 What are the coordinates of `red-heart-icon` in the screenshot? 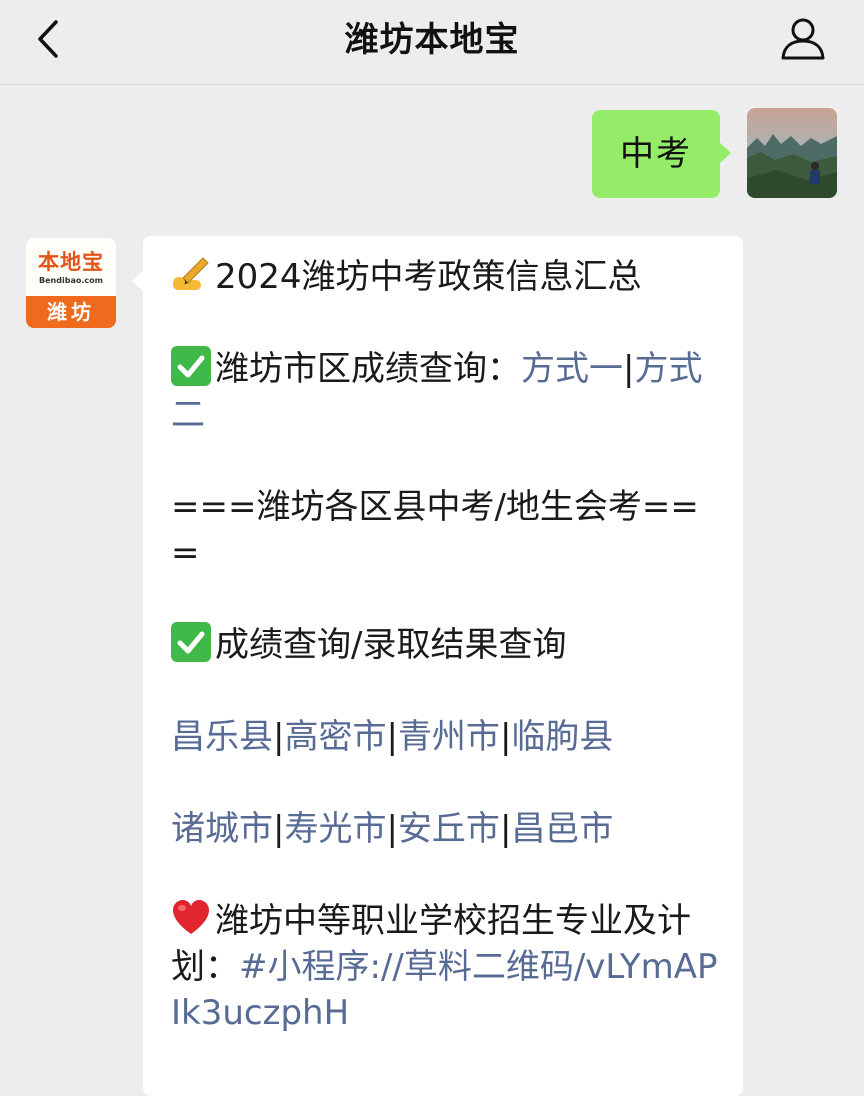 It's located at (191, 917).